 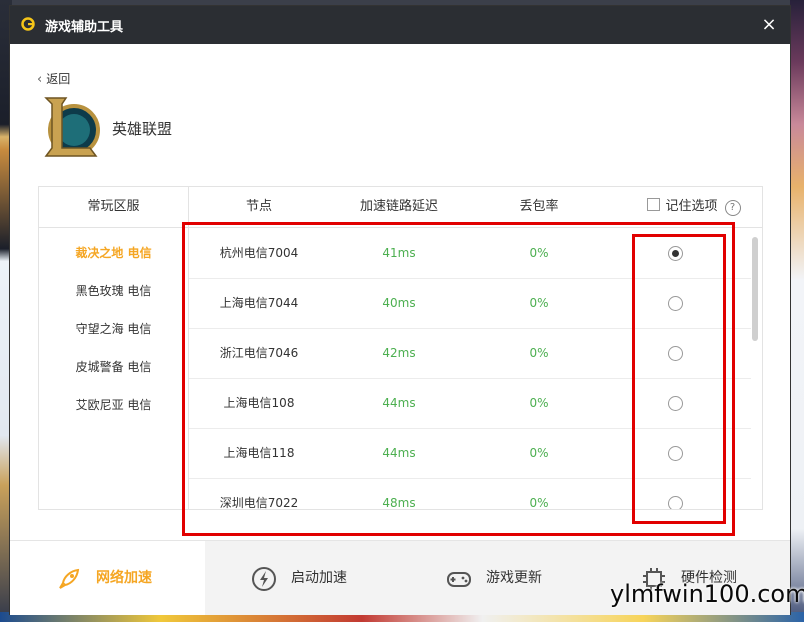 What do you see at coordinates (459, 579) in the screenshot?
I see `gamepad-icon` at bounding box center [459, 579].